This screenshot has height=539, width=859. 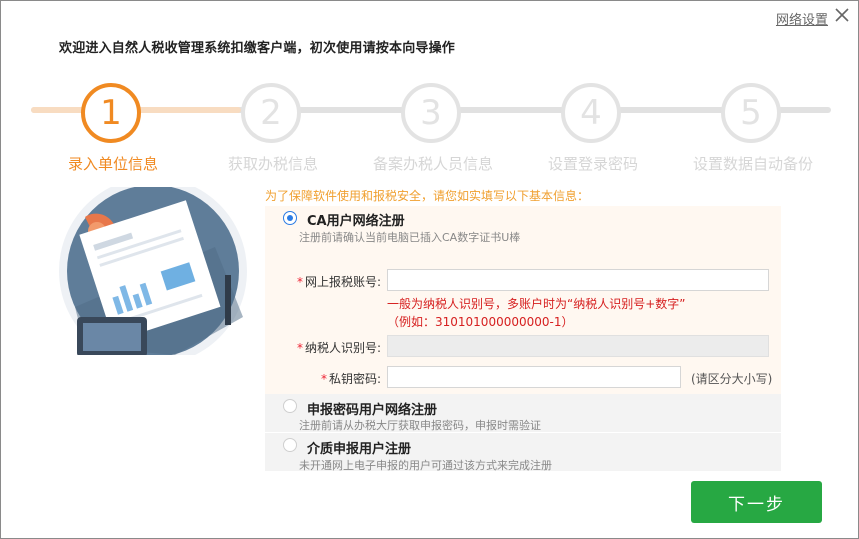 What do you see at coordinates (593, 164) in the screenshot?
I see `step-label-4: 设置登录密码` at bounding box center [593, 164].